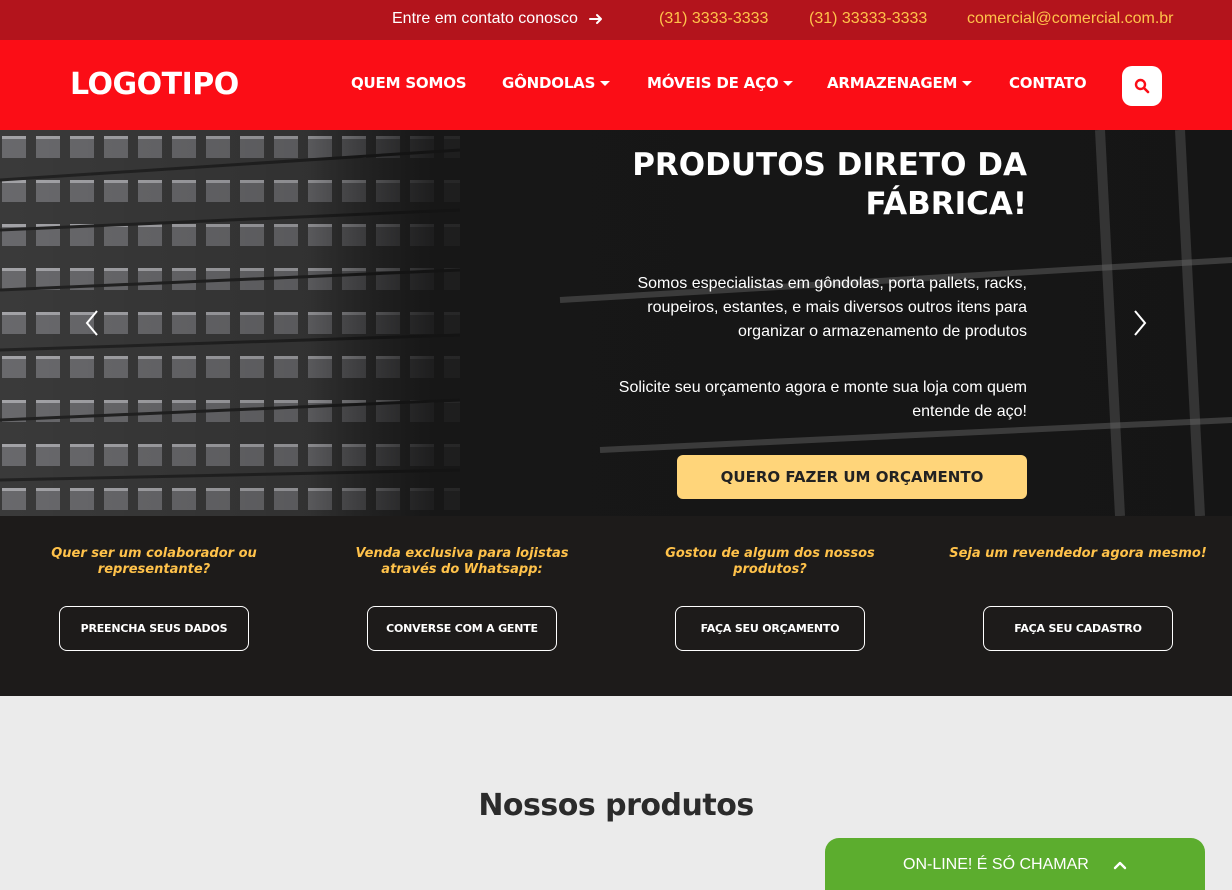  I want to click on cta-question: Gostou de algum dos nossos produtos?, so click(770, 561).